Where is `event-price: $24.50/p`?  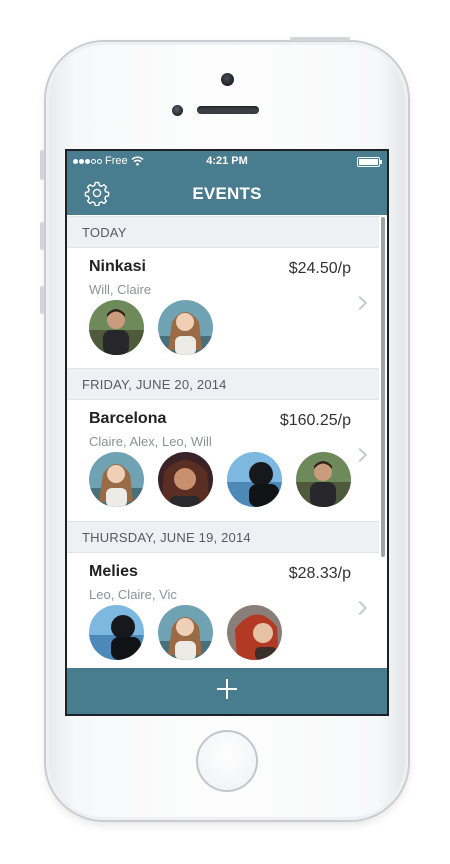
event-price: $24.50/p is located at coordinates (319, 268).